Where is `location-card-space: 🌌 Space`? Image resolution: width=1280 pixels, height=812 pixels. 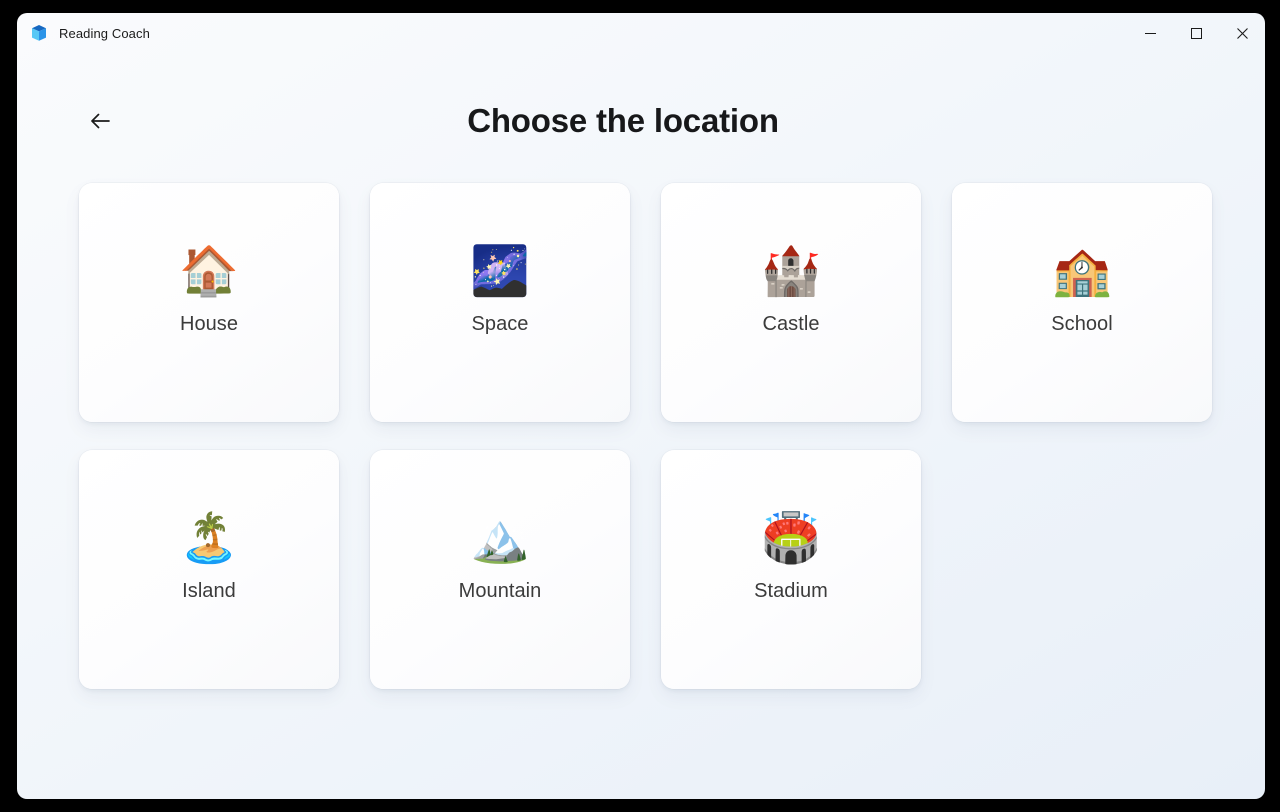 location-card-space: 🌌 Space is located at coordinates (500, 302).